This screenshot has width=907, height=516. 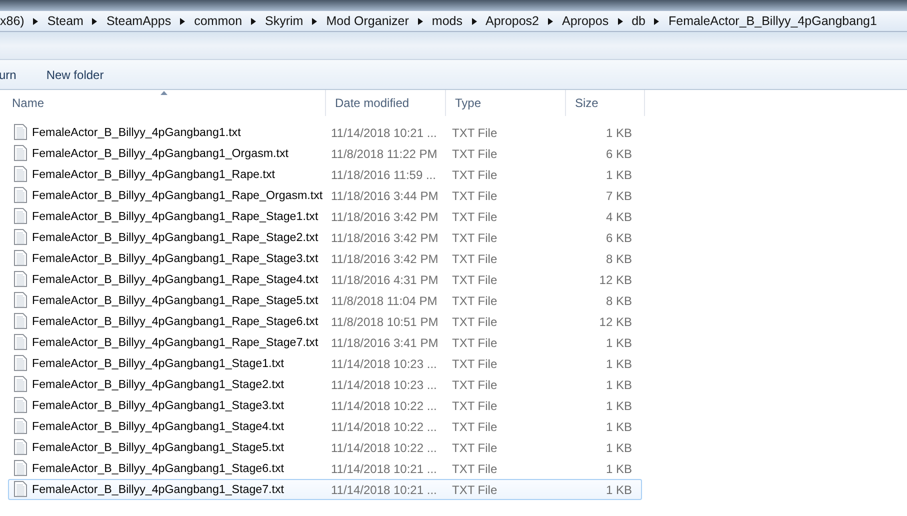 What do you see at coordinates (367, 21) in the screenshot?
I see `breadcrumb: Mod Organizer` at bounding box center [367, 21].